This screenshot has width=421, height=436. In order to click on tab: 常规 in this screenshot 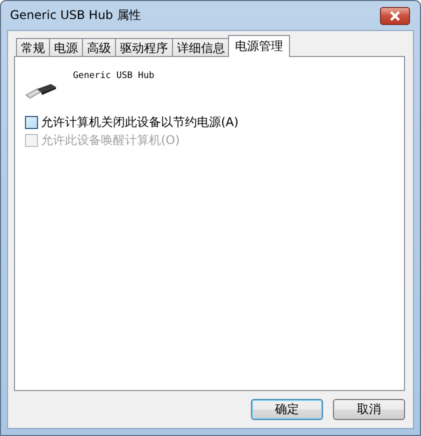, I will do `click(33, 47)`.